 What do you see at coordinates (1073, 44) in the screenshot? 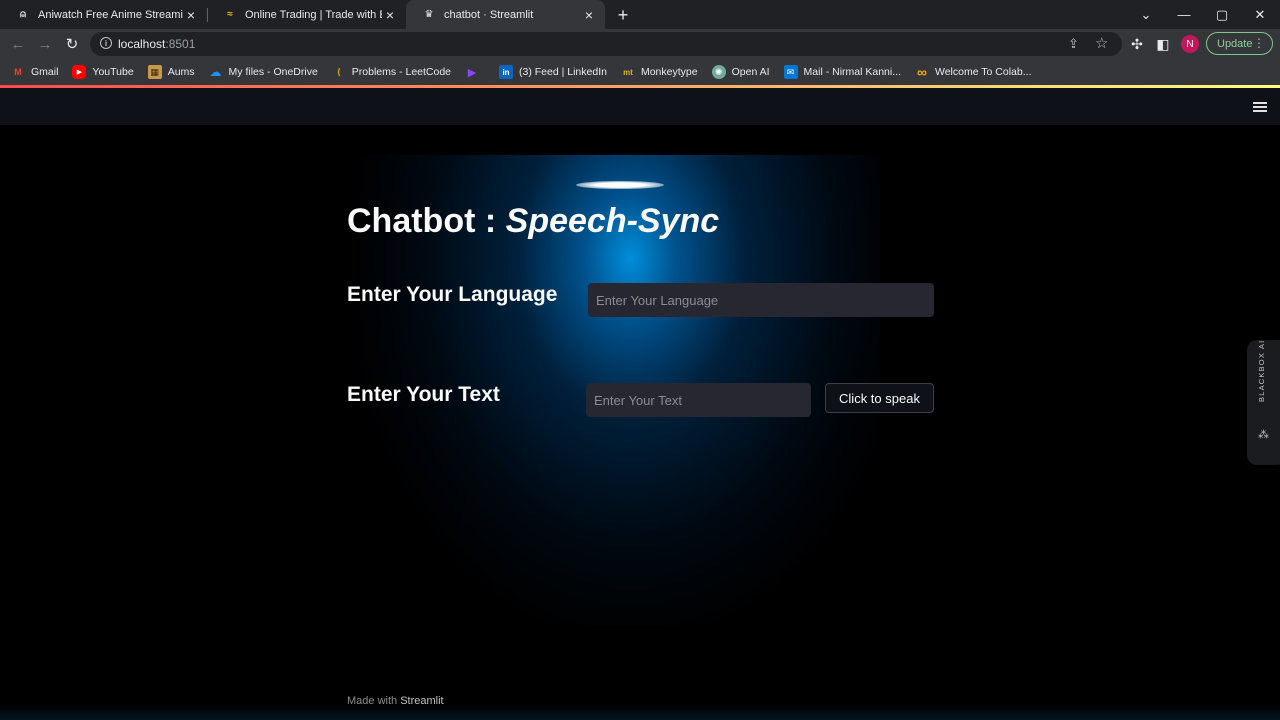
I see `share-icon: ⇪` at bounding box center [1073, 44].